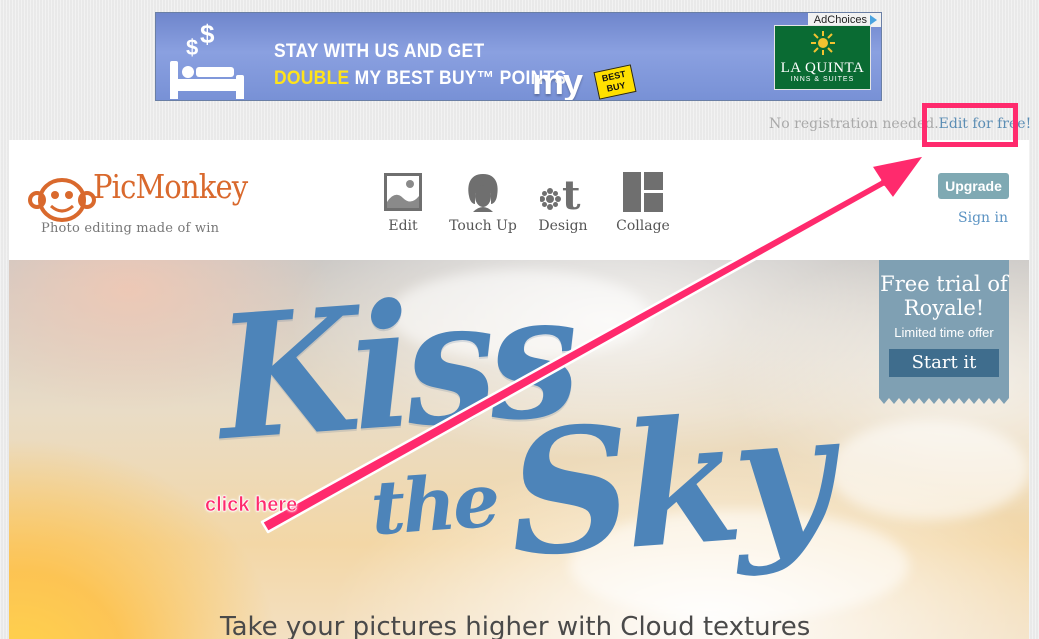 The height and width of the screenshot is (639, 1039). I want to click on la-quinta-logo: LA QUINTA INNS & SUITES, so click(822, 57).